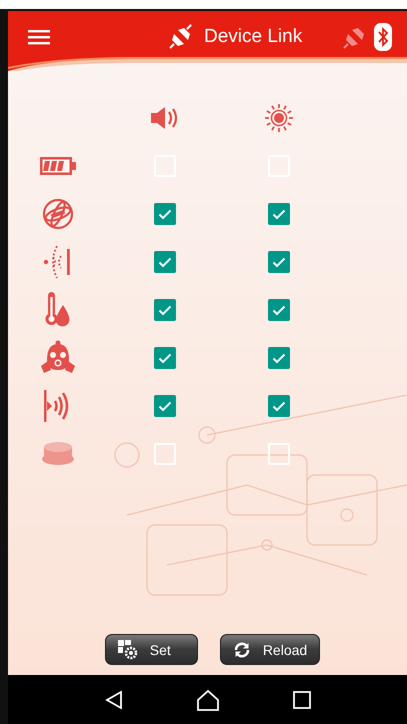 The height and width of the screenshot is (724, 407). Describe the element at coordinates (39, 37) in the screenshot. I see `menu-icon` at that location.